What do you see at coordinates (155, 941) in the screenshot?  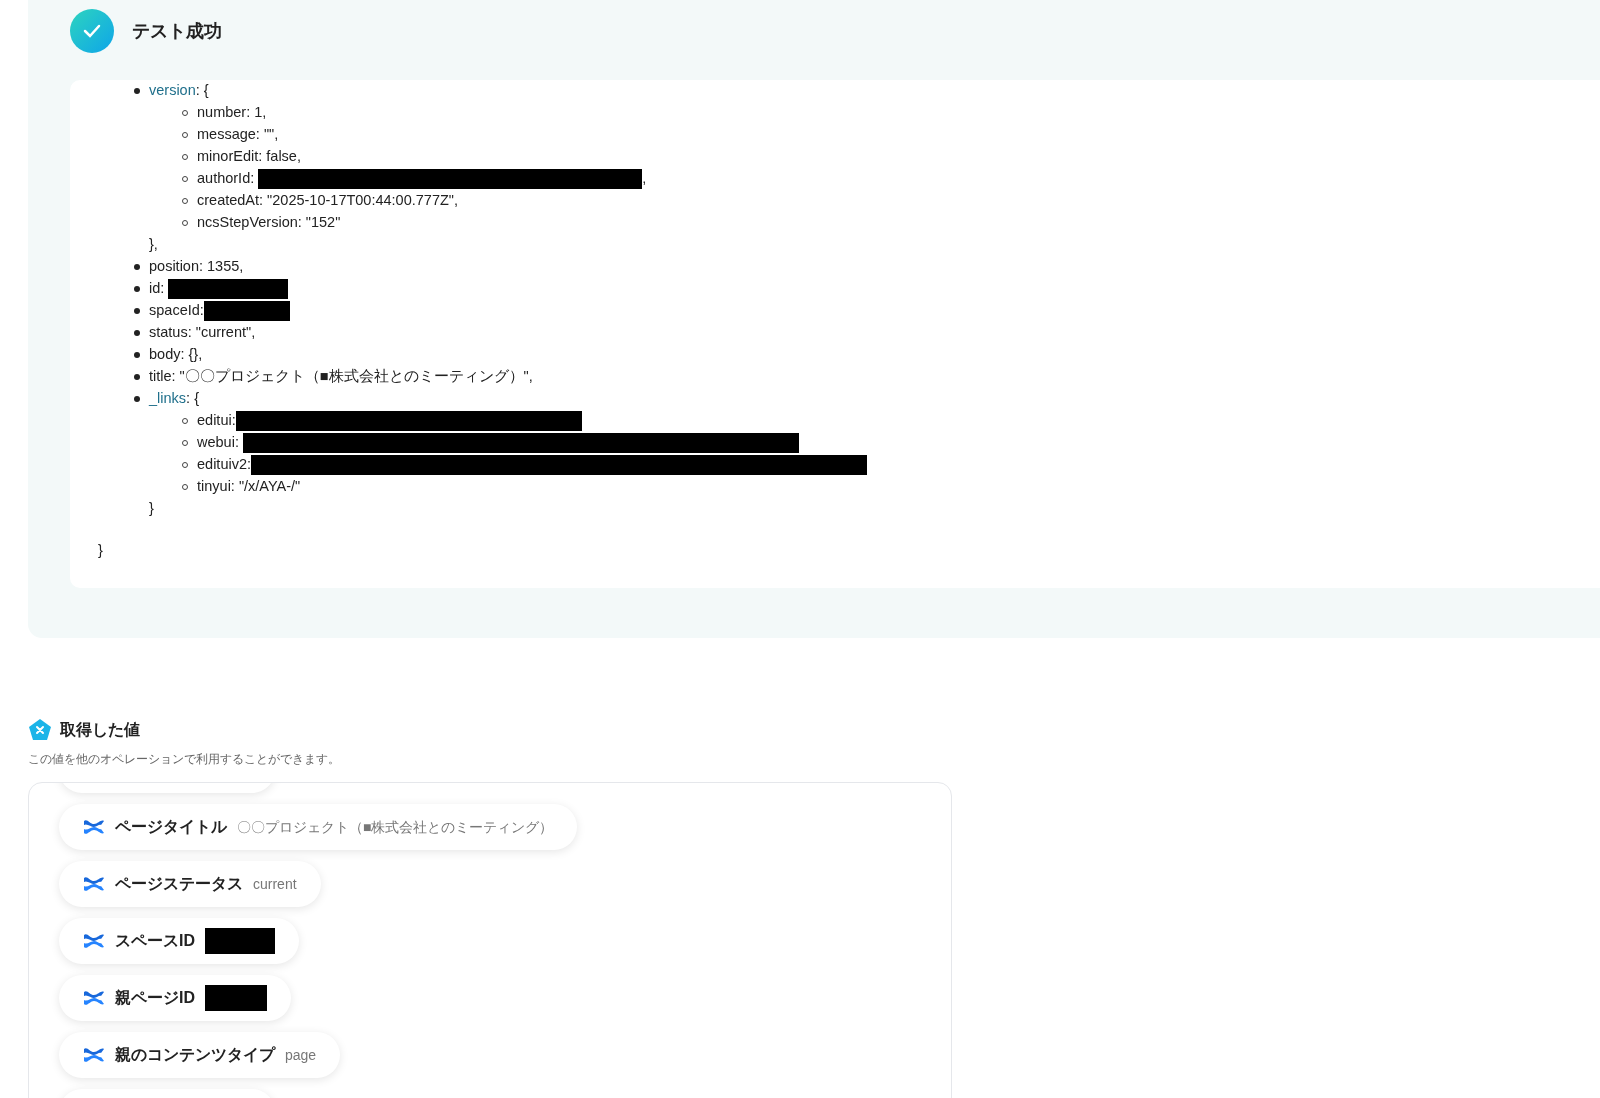 I see `value-label: スペースID` at bounding box center [155, 941].